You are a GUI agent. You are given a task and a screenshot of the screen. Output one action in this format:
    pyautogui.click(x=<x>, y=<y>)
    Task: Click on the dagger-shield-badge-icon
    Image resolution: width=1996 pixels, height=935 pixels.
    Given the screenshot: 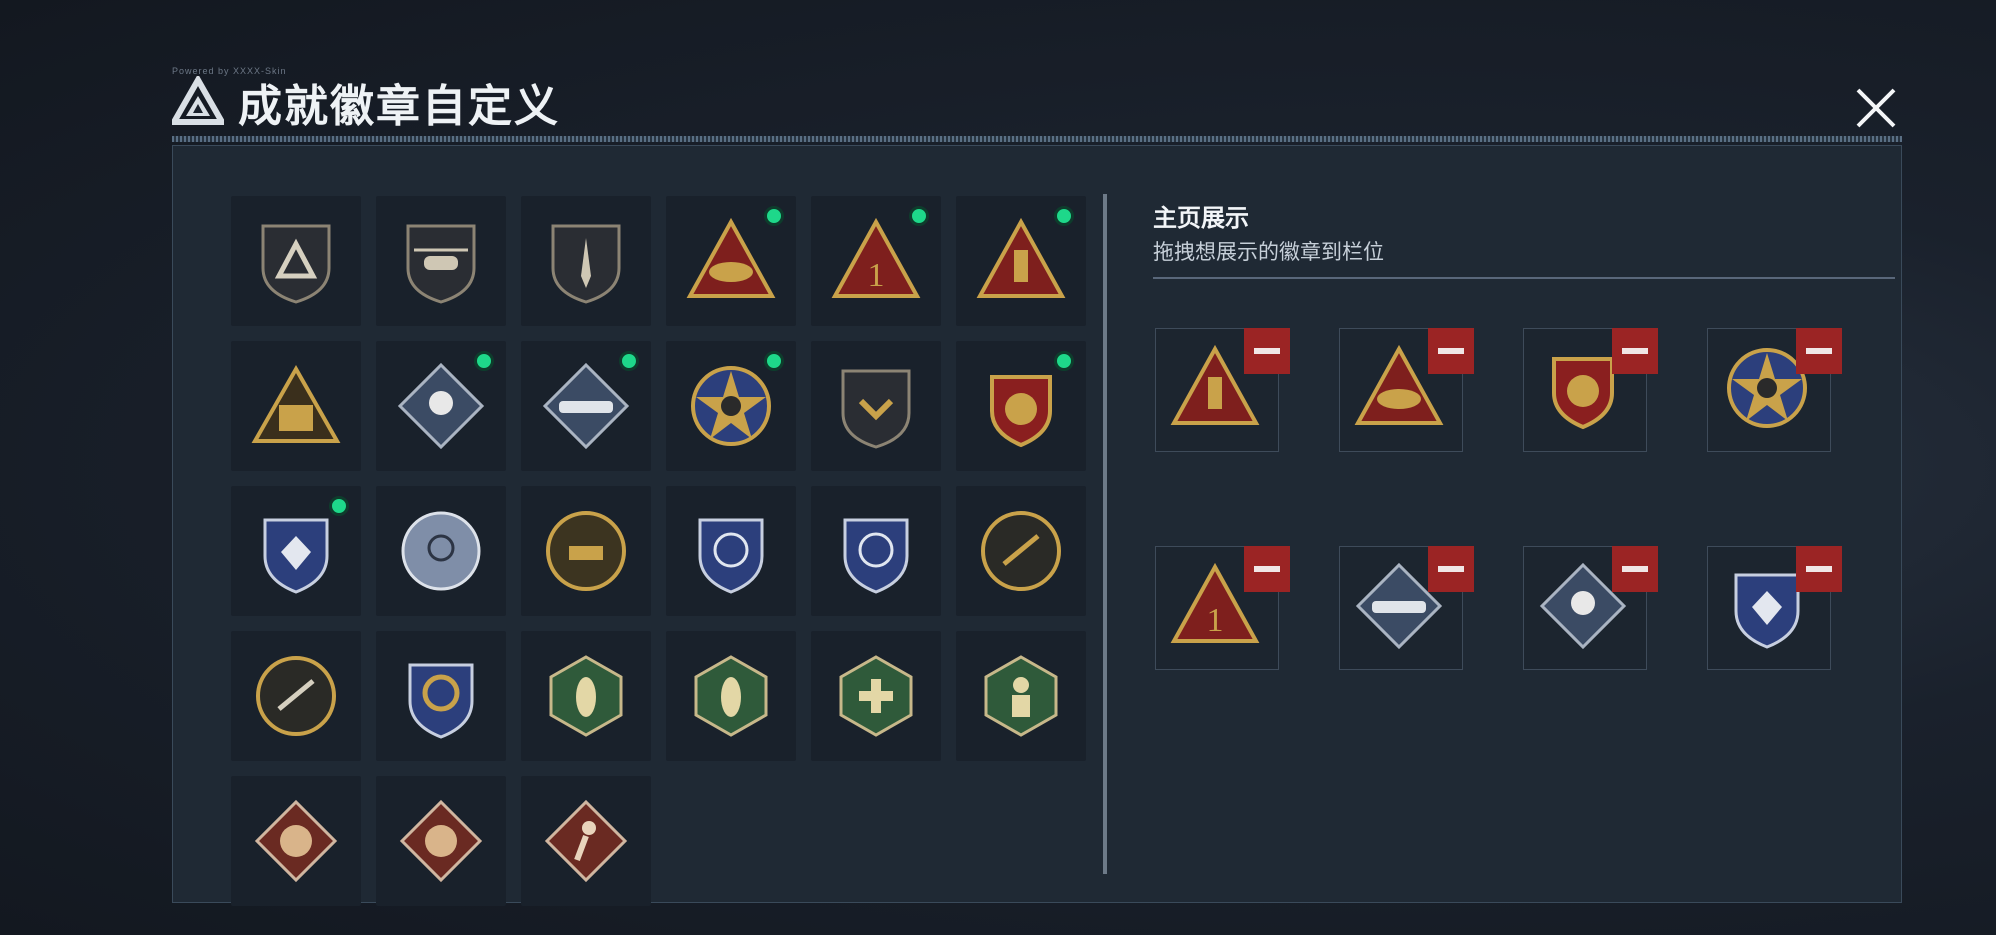 What is the action you would take?
    pyautogui.click(x=586, y=264)
    